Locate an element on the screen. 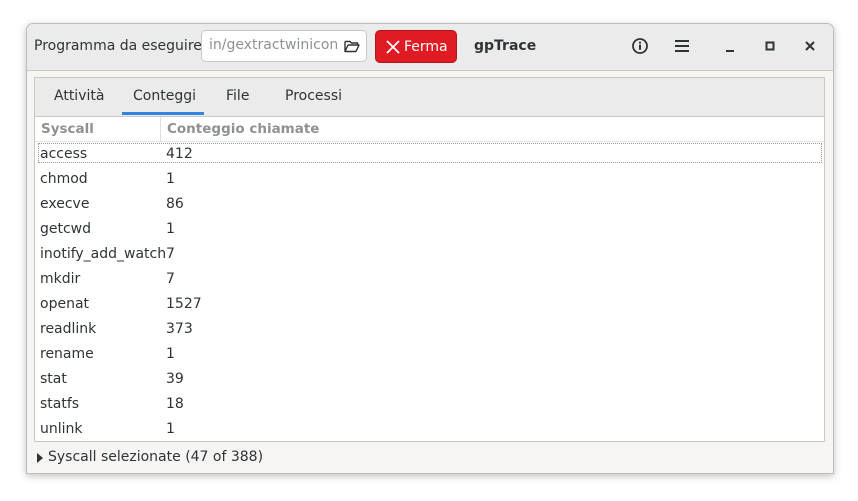  call-count: 1527 is located at coordinates (184, 304).